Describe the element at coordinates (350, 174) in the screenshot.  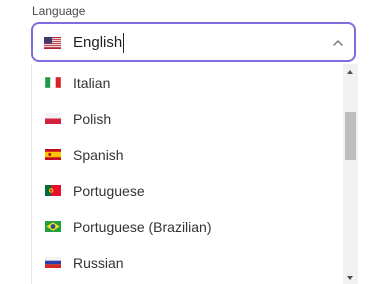
I see `dropdown-scrollbar` at that location.